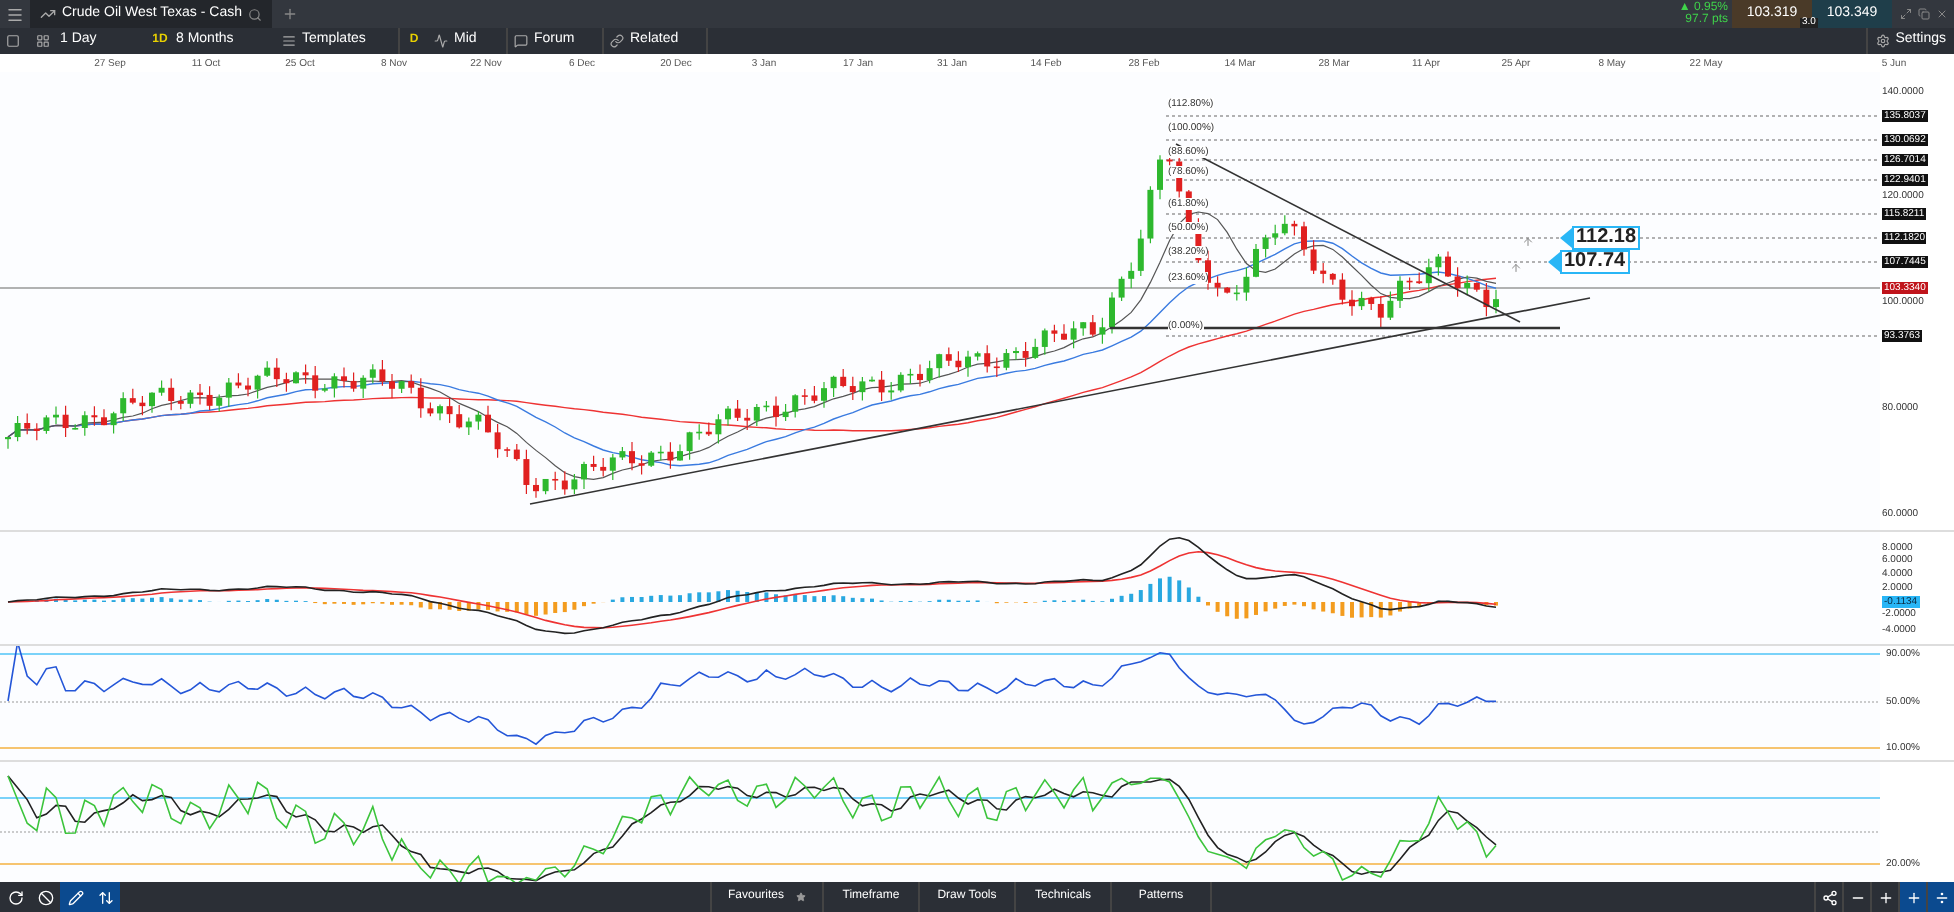 The width and height of the screenshot is (1954, 912). I want to click on refresh-icon, so click(15, 897).